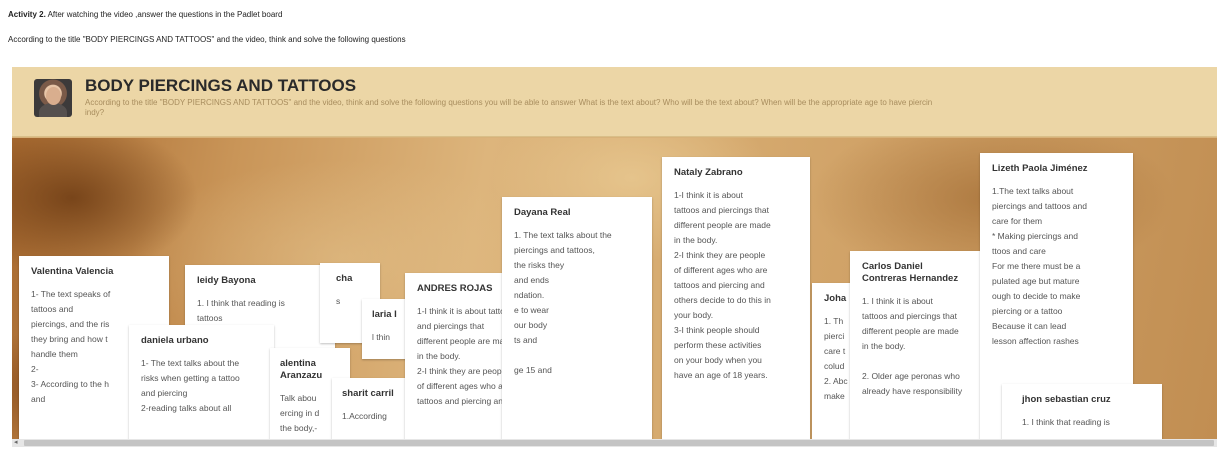  I want to click on post-body: 1. I think that reading is, so click(1066, 422).